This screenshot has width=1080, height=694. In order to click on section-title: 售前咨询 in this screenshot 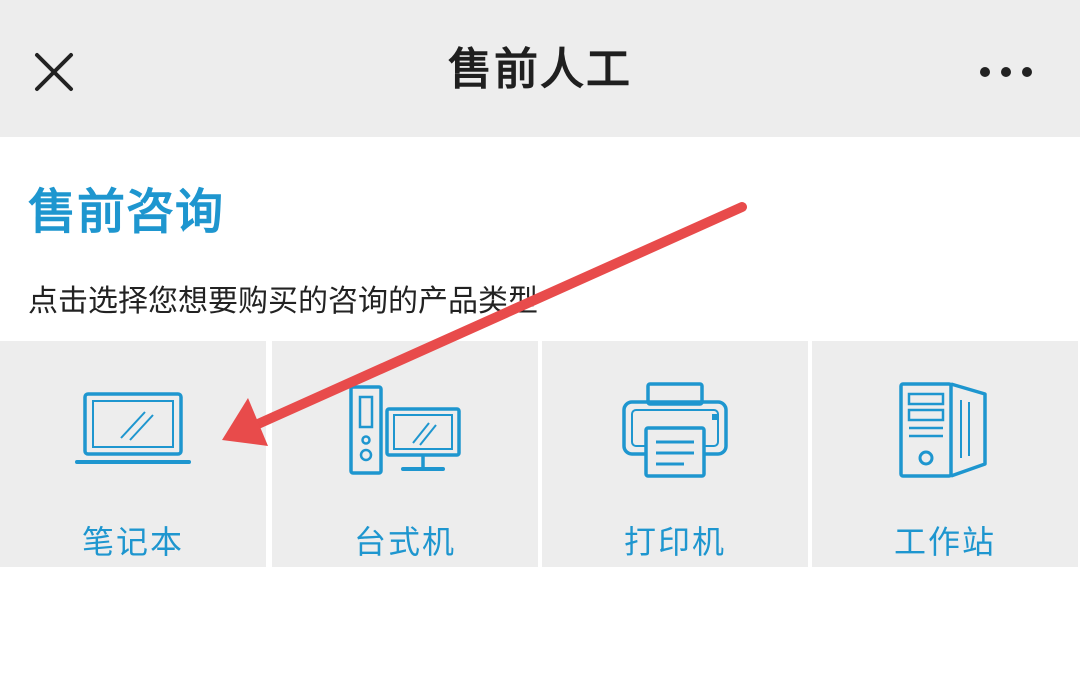, I will do `click(126, 212)`.